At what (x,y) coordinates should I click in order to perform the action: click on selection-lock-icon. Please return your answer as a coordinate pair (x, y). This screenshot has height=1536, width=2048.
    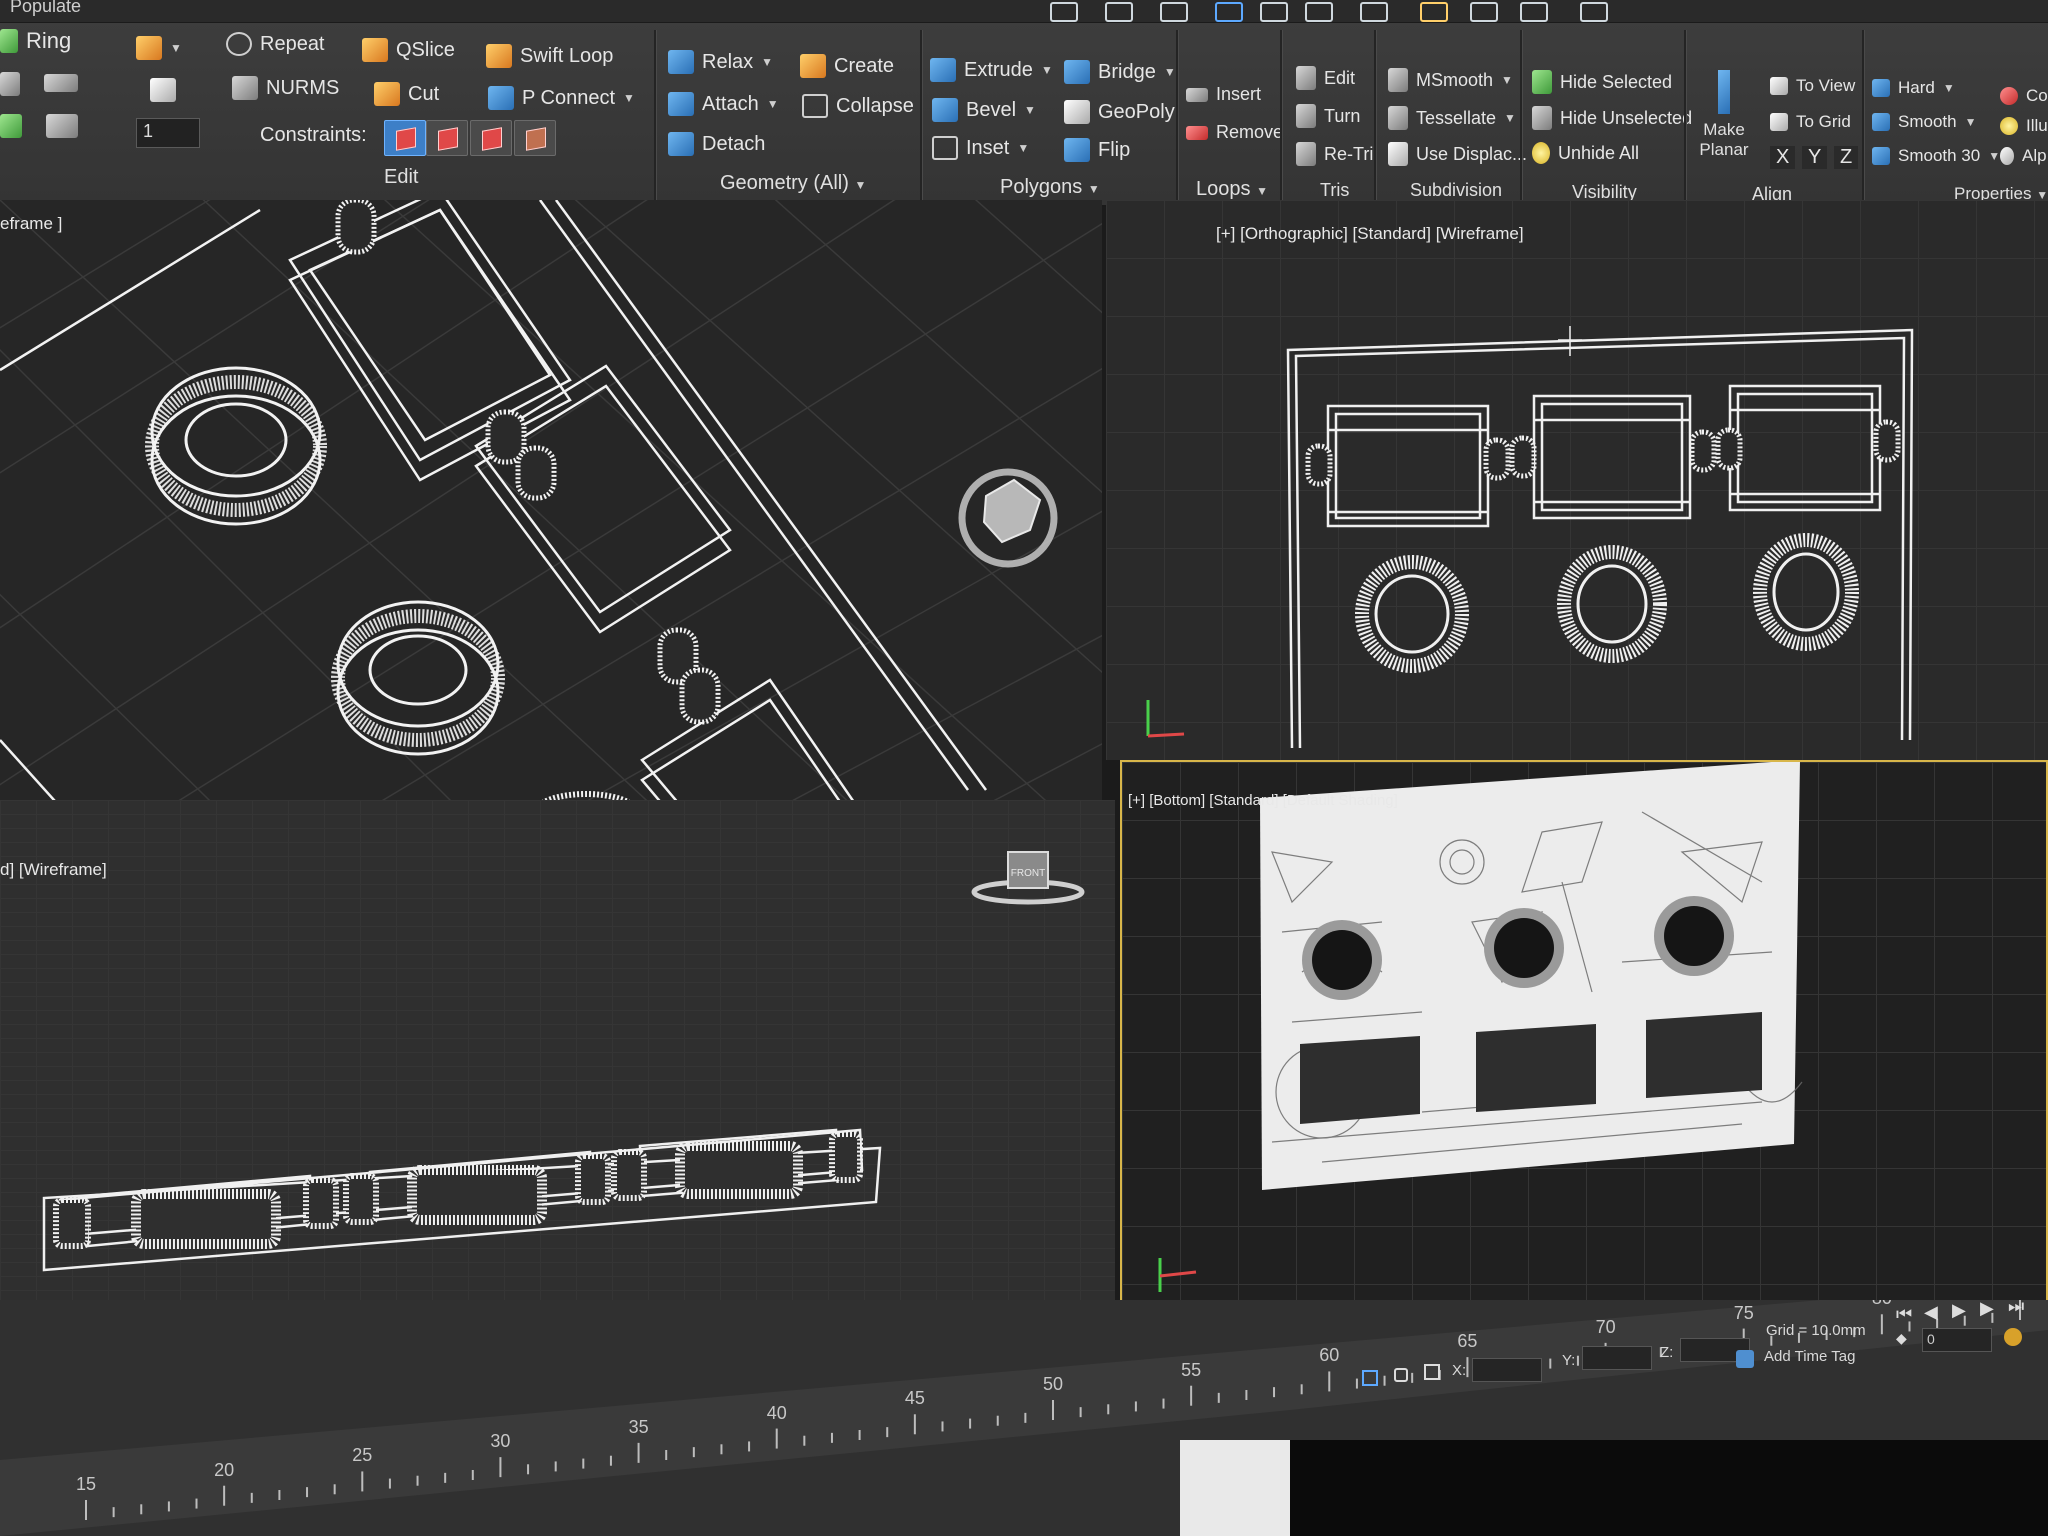
    Looking at the image, I should click on (1370, 1378).